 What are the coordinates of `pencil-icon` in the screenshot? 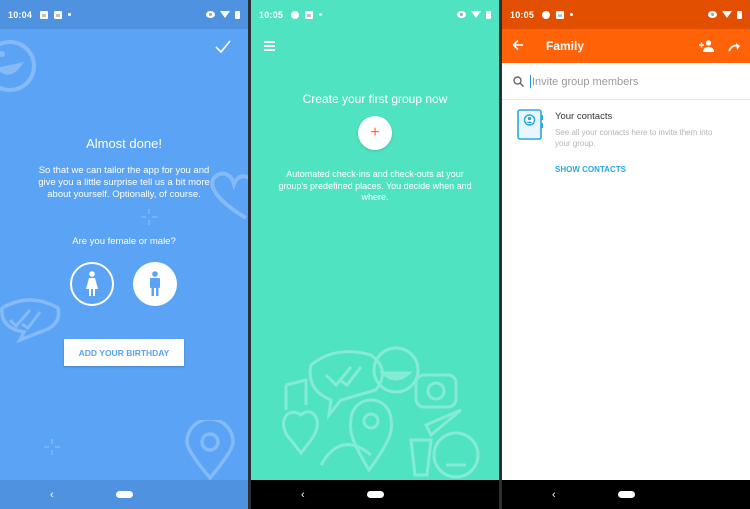 It's located at (442, 423).